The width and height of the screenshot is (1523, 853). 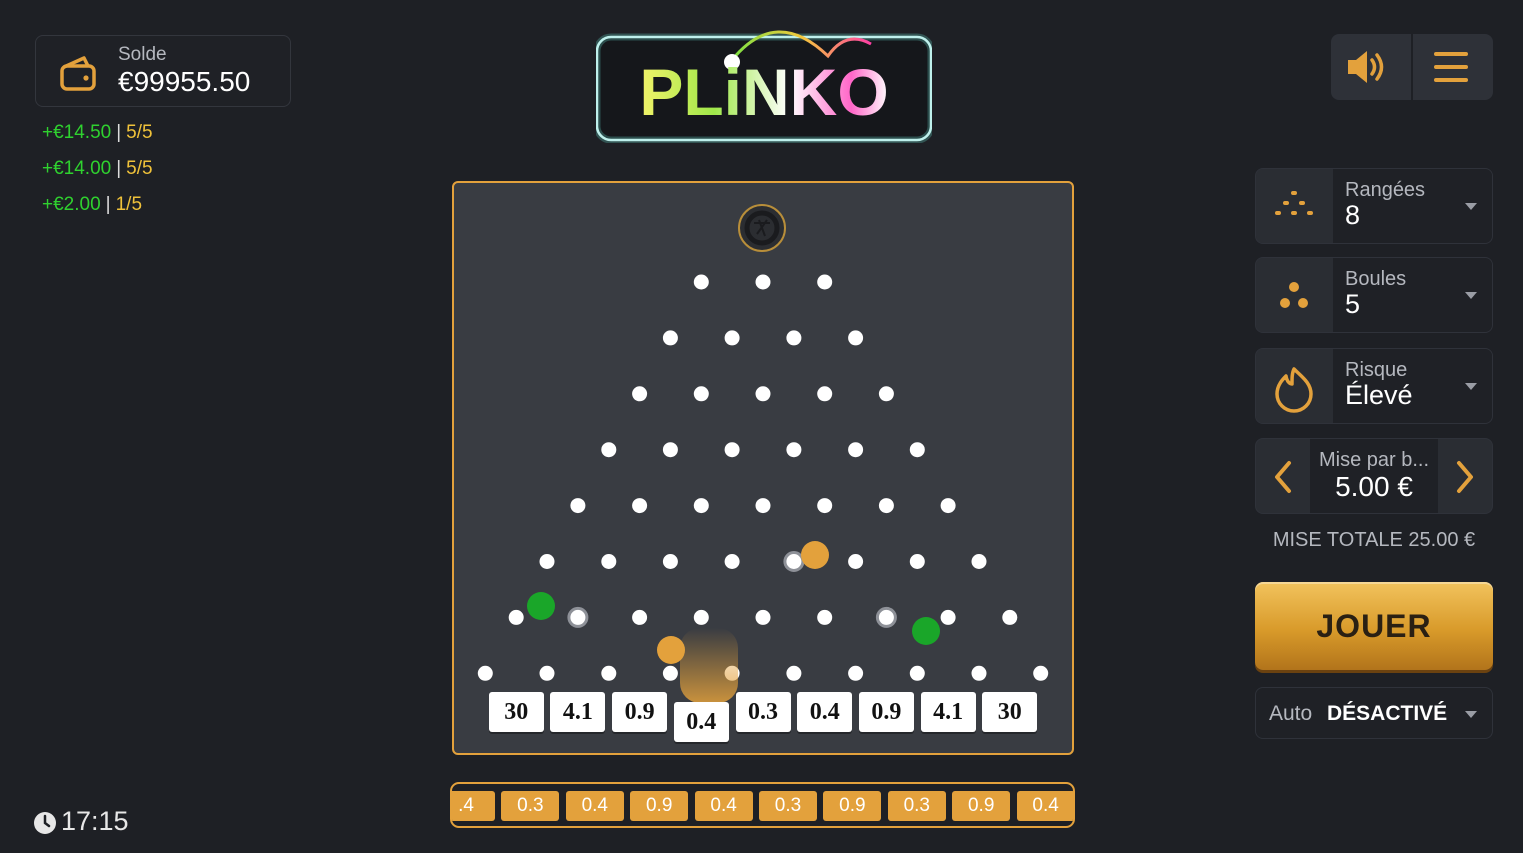 What do you see at coordinates (1374, 540) in the screenshot?
I see `total-bet: MISE TOTALE 25.00 €` at bounding box center [1374, 540].